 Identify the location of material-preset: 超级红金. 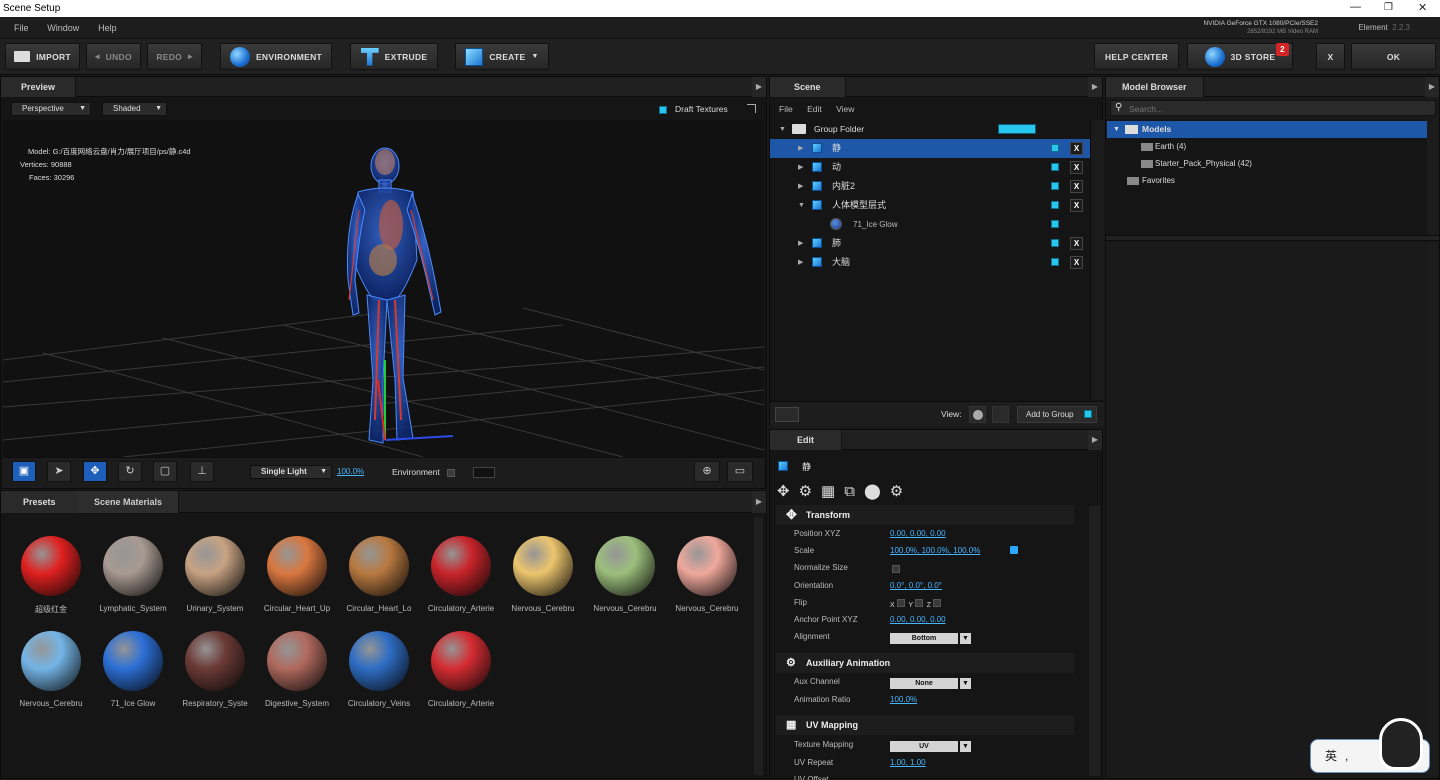
(51, 575).